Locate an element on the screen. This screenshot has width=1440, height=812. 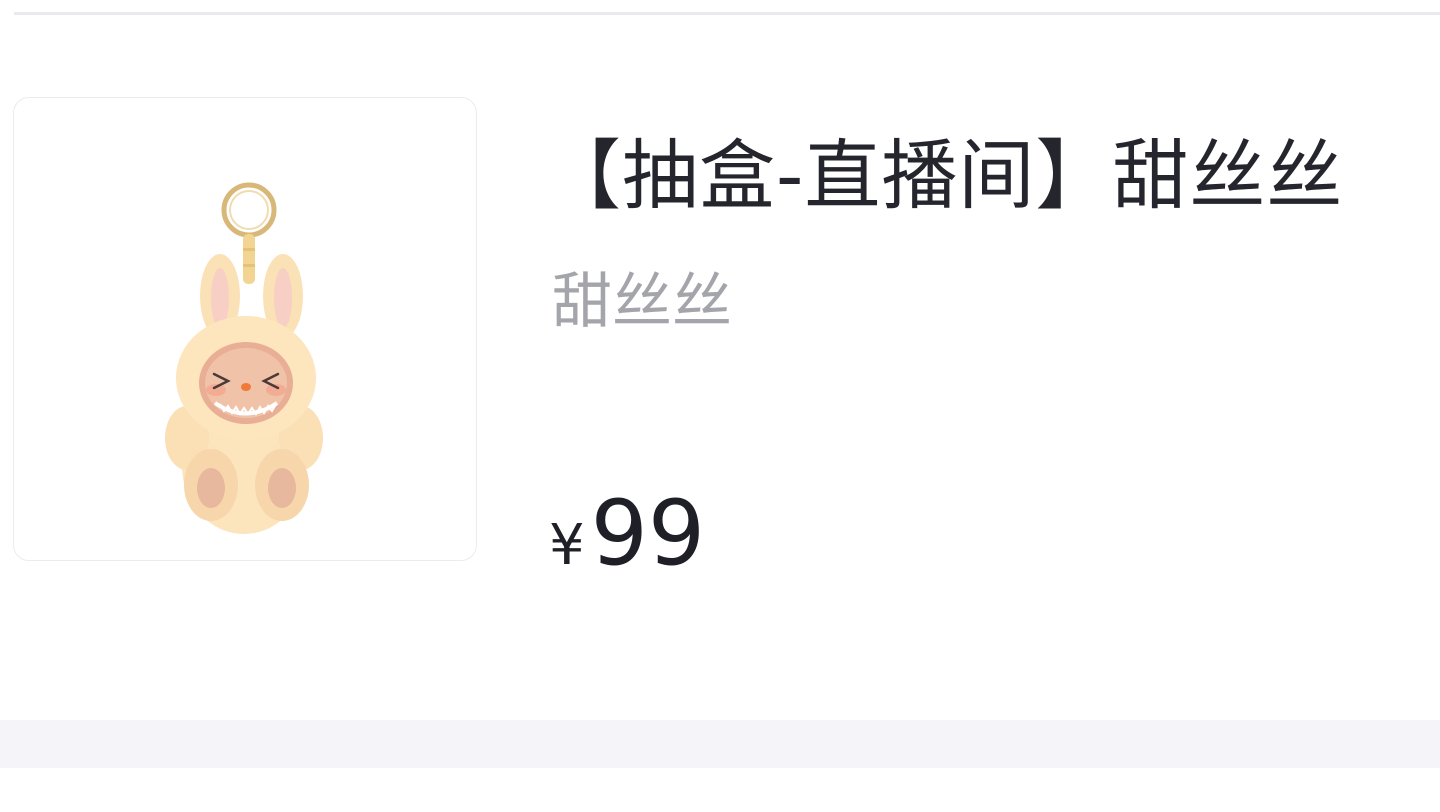
bunny-plush-keychain-icon is located at coordinates (244, 358).